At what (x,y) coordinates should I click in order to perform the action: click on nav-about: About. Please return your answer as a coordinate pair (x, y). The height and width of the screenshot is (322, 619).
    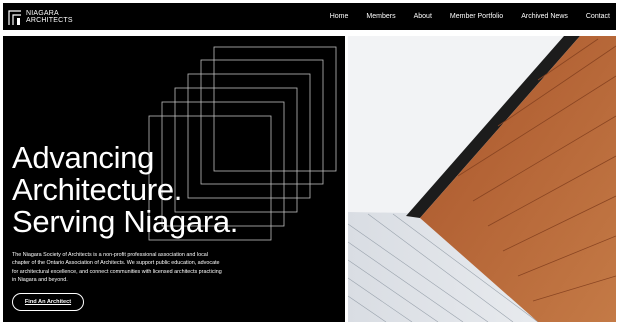
    Looking at the image, I should click on (423, 16).